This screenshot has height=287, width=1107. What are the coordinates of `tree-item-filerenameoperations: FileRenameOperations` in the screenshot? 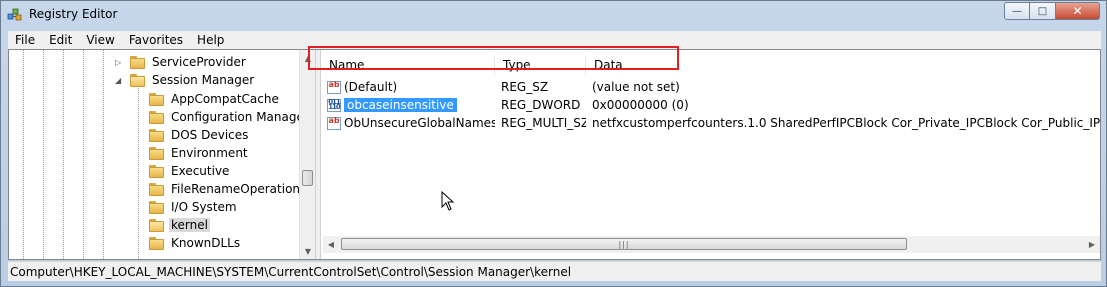 It's located at (228, 189).